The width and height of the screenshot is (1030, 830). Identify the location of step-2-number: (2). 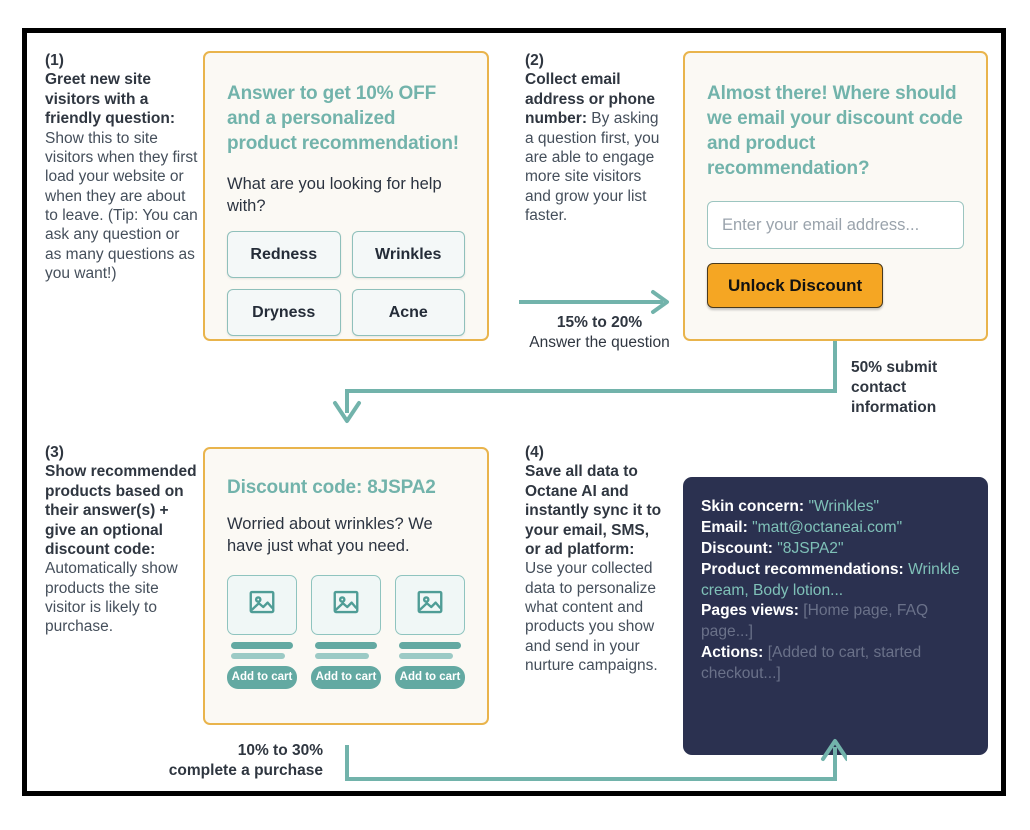
(534, 60).